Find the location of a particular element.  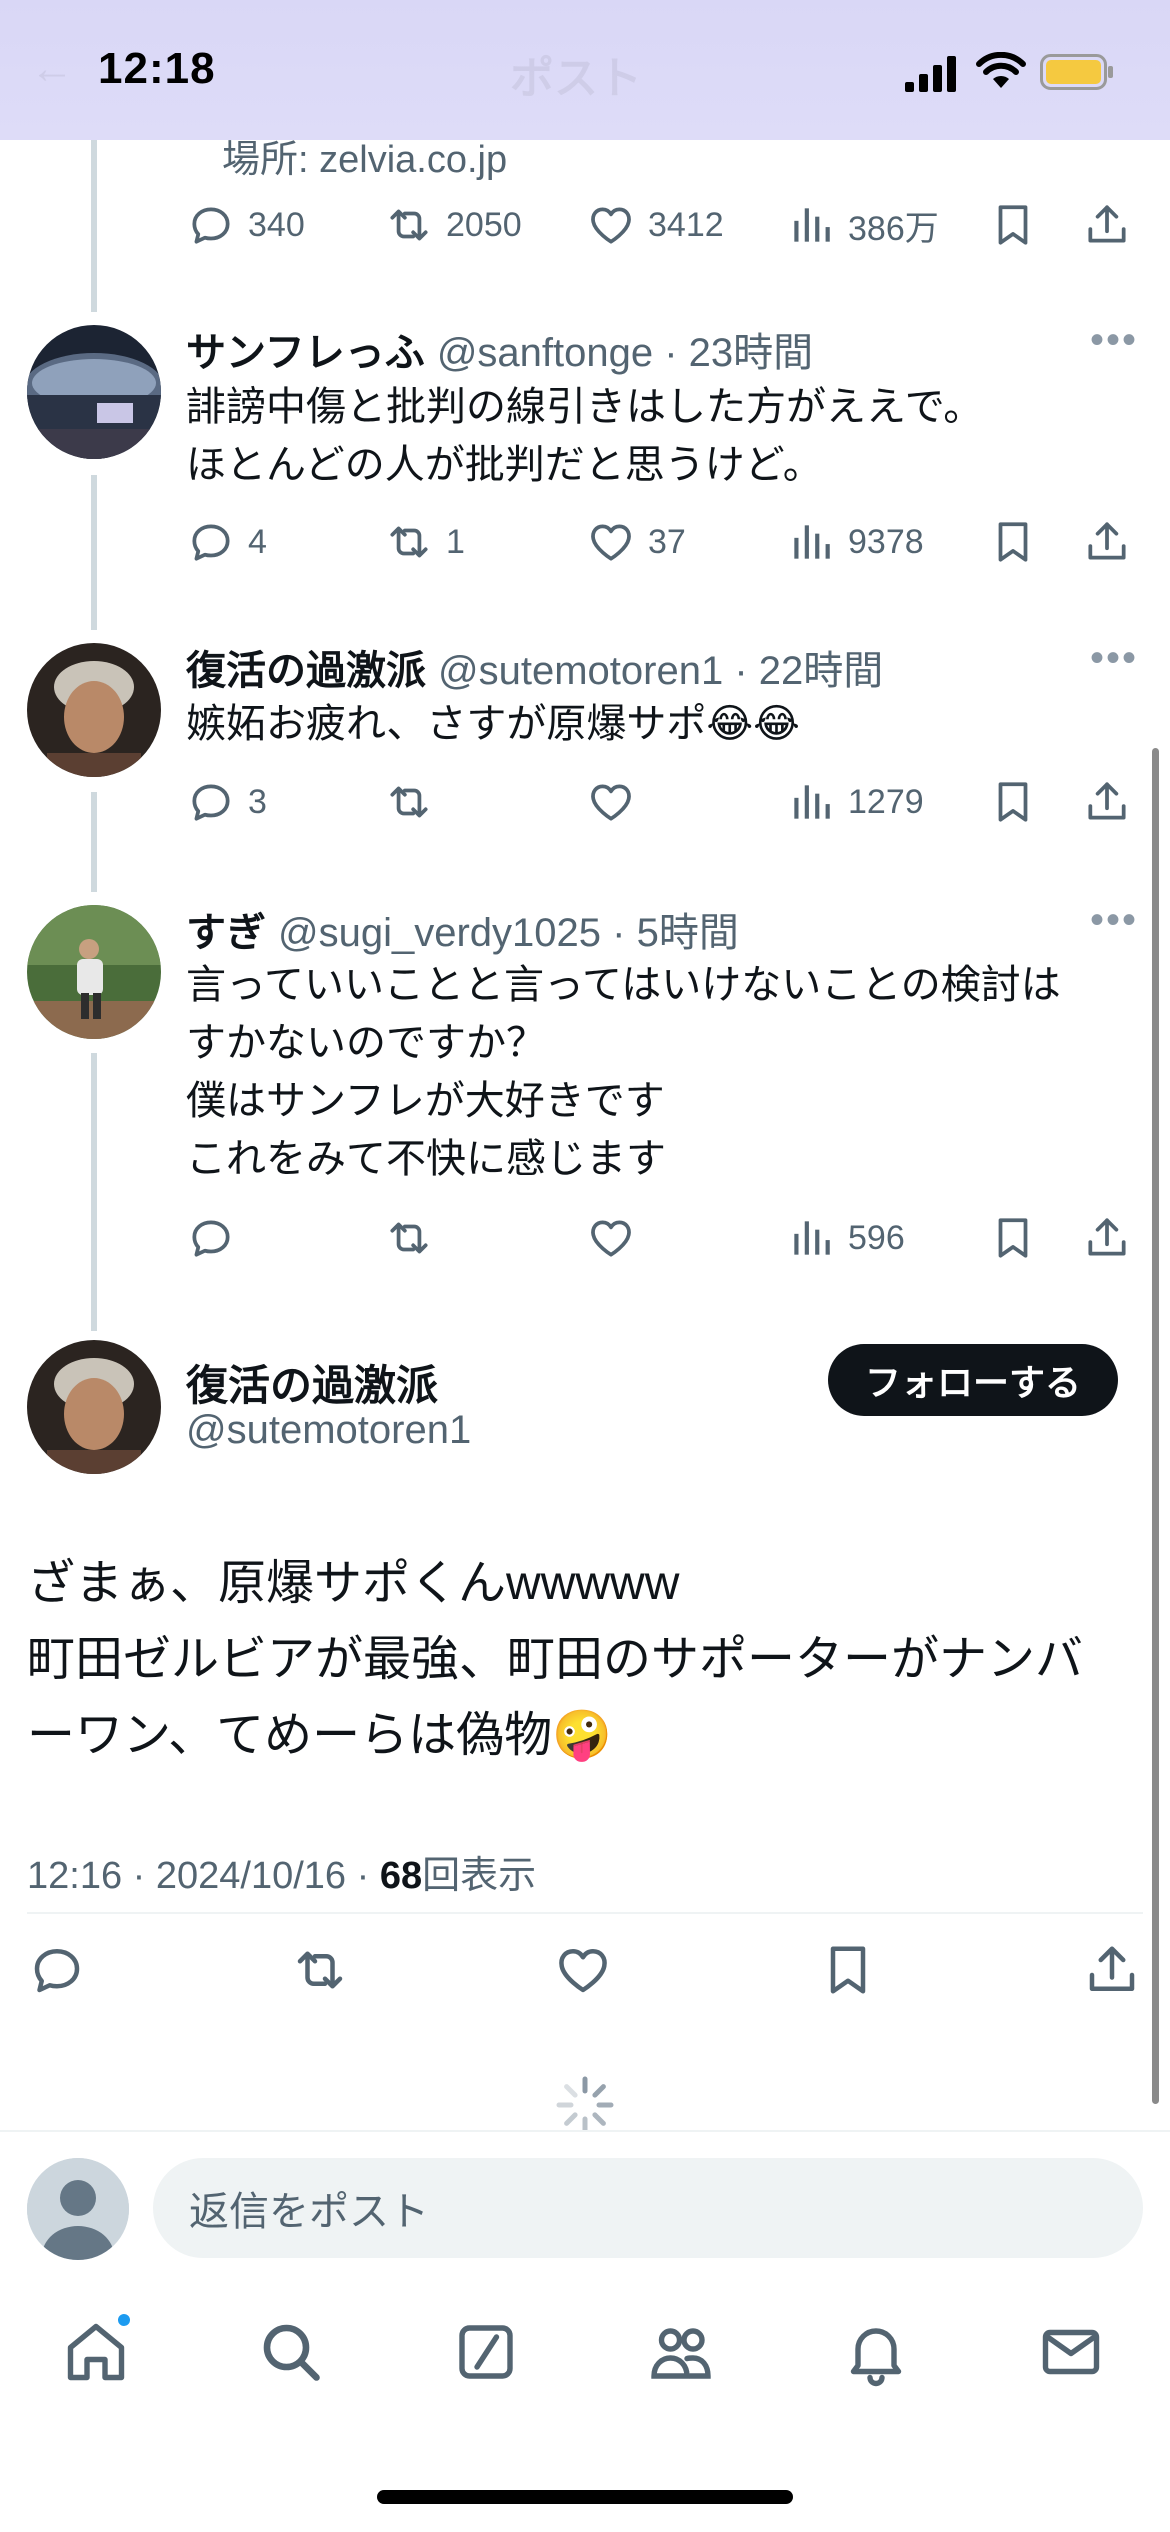

views-button: 9378 is located at coordinates (855, 542).